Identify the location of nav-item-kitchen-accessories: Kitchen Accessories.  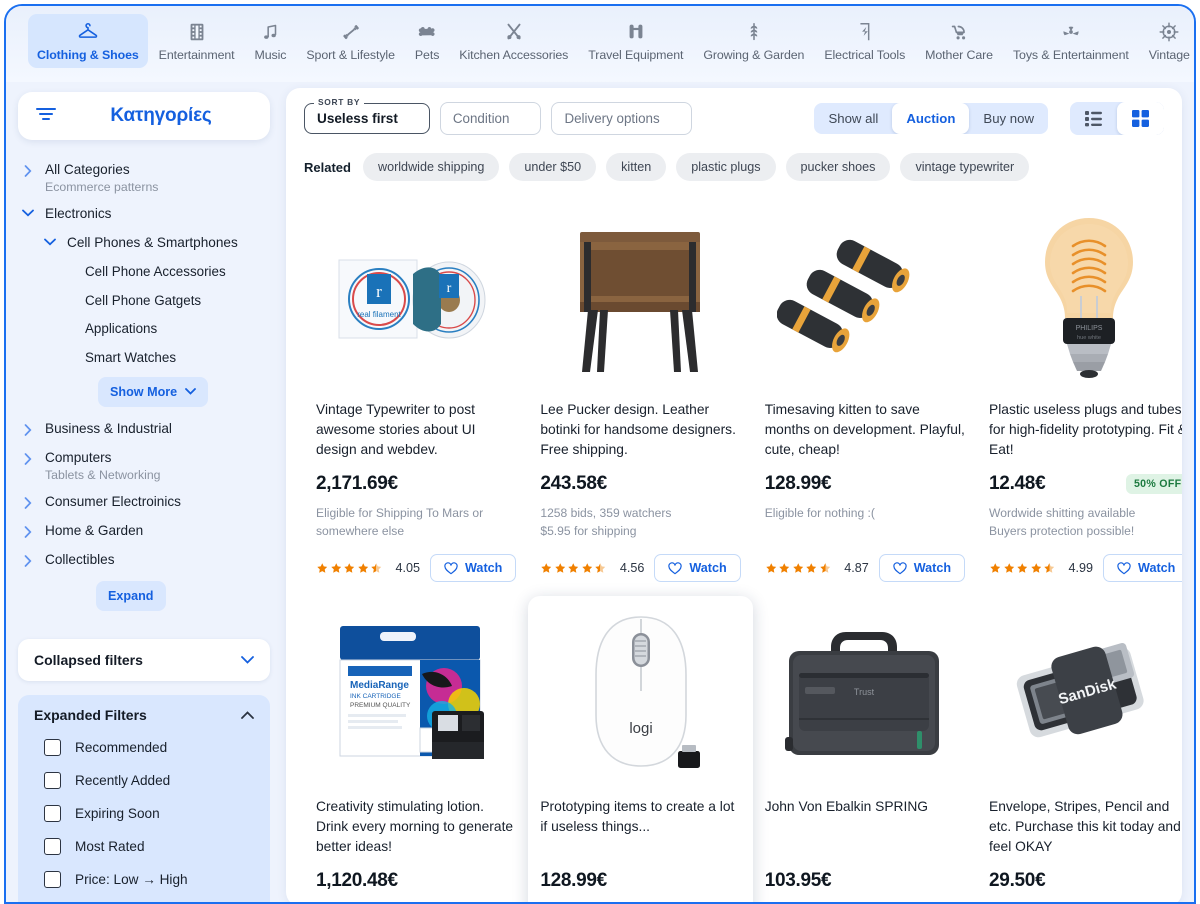
(513, 41).